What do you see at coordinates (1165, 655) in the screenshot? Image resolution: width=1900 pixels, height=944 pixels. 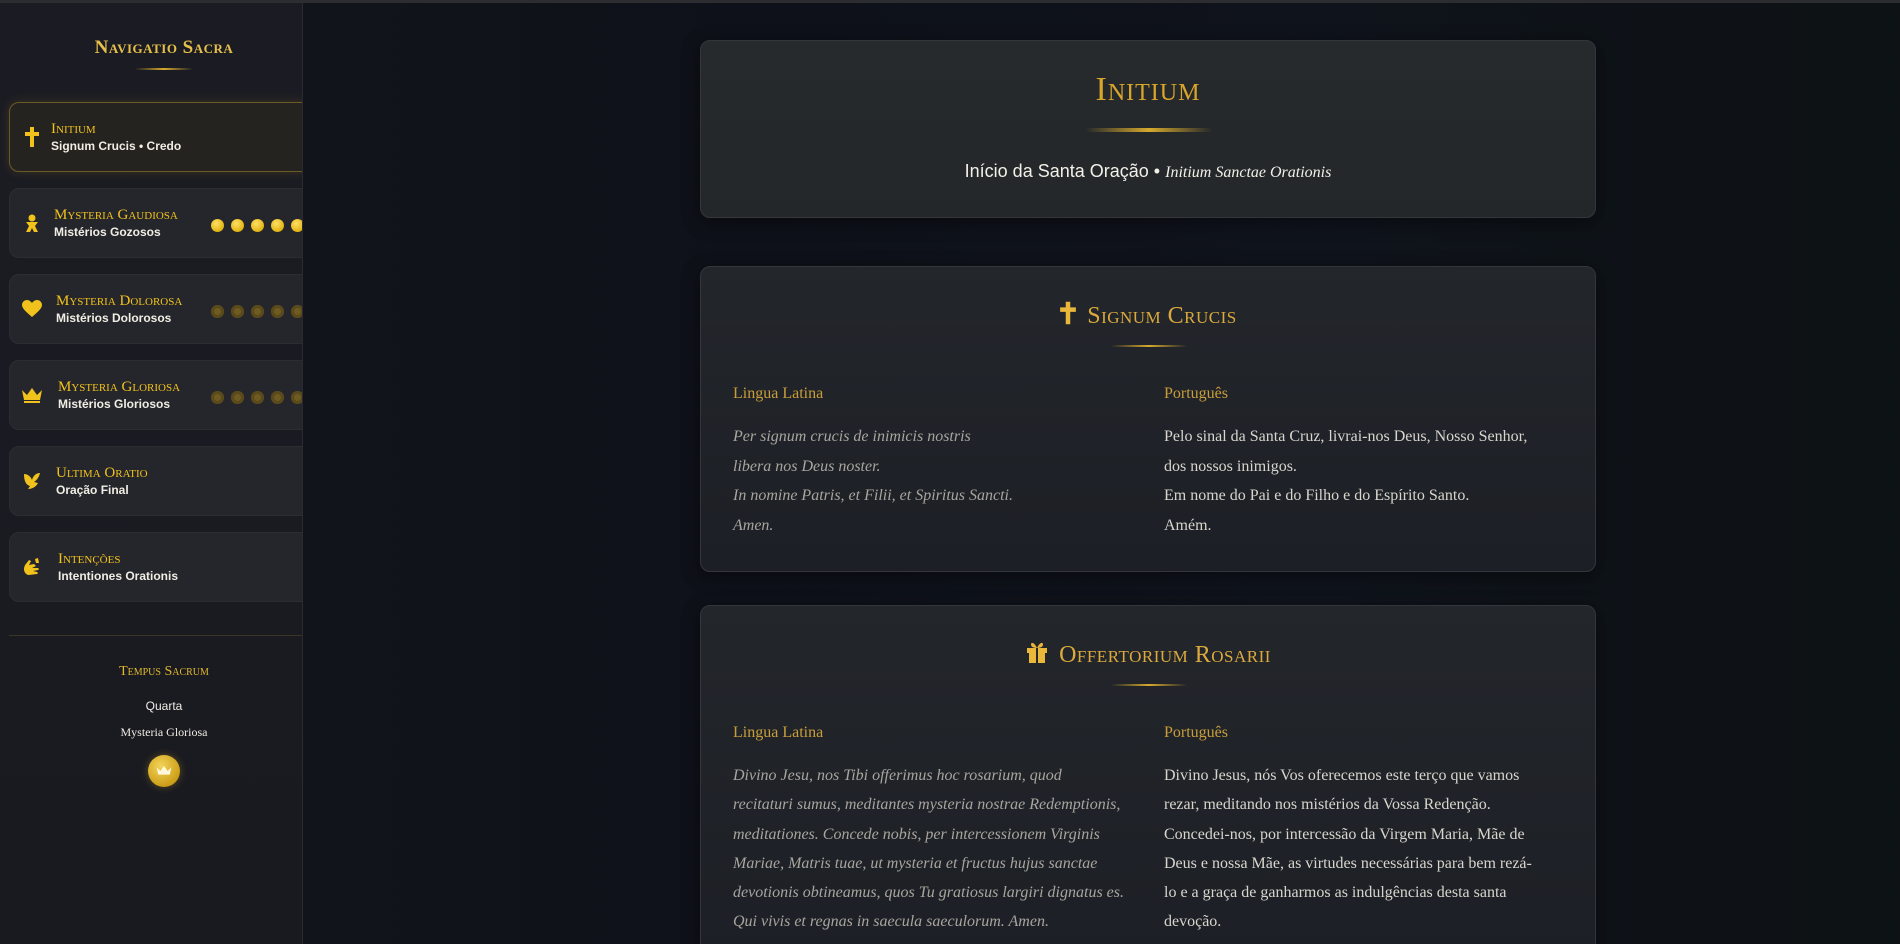 I see `section-title: Offertorium Rosarii` at bounding box center [1165, 655].